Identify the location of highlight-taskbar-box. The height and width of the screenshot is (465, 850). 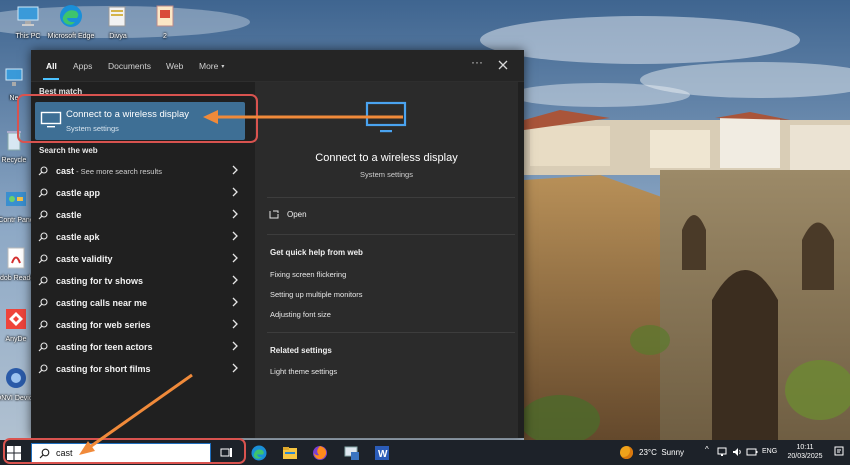
(124, 451).